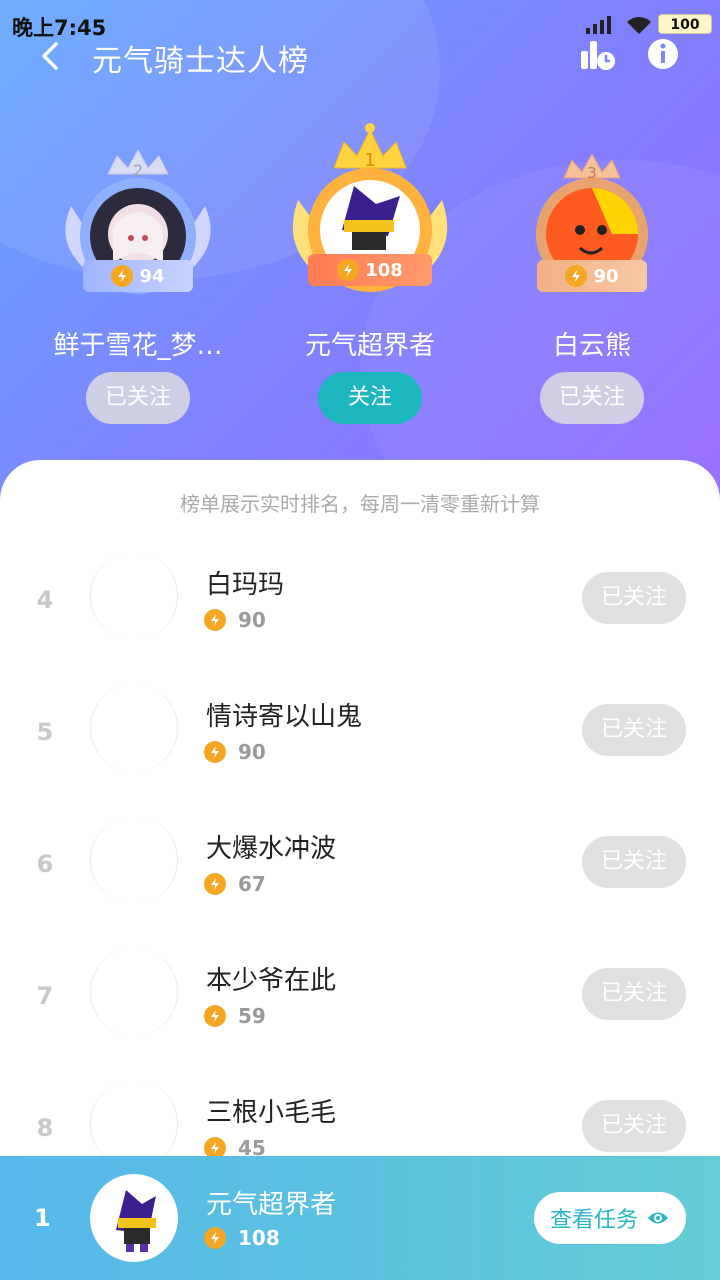 This screenshot has height=1280, width=720. I want to click on rank-number: 5, so click(45, 732).